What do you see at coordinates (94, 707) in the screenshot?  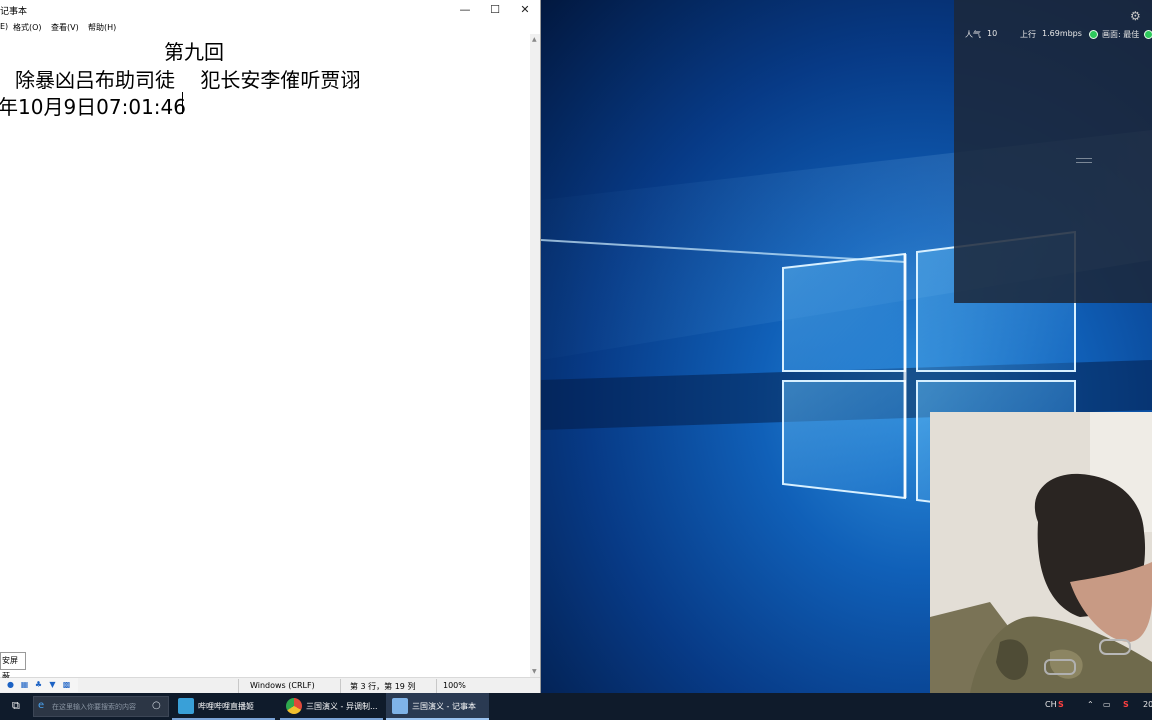 I see `search-placeholder: 在这里输入你要搜索的内容` at bounding box center [94, 707].